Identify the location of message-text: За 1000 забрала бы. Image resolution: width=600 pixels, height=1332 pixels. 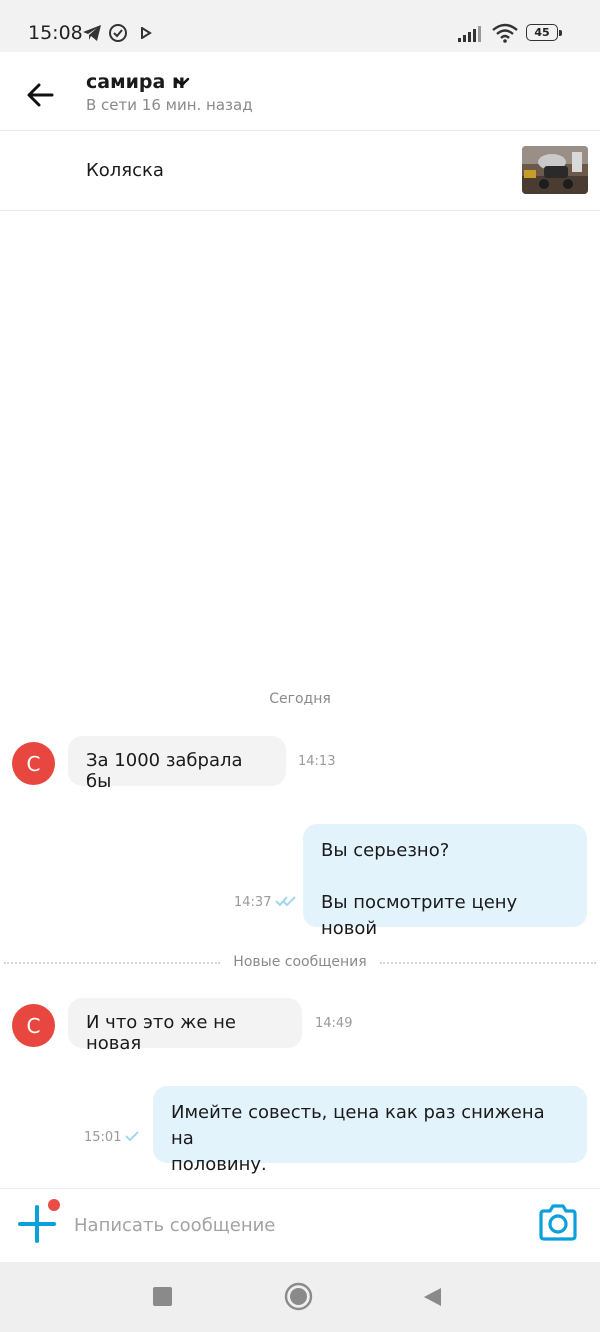
(164, 771).